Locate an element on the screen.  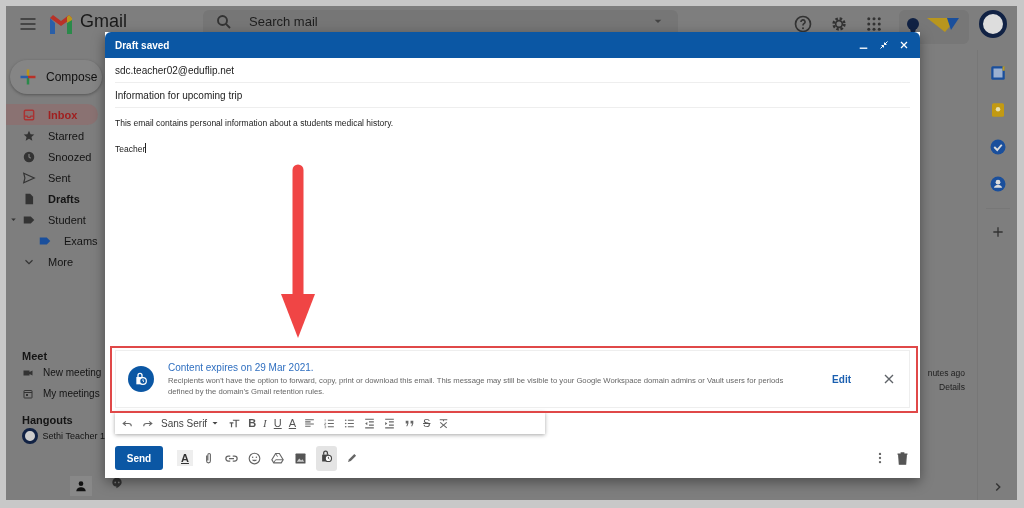
sidebar-item: More is located at coordinates (52, 261).